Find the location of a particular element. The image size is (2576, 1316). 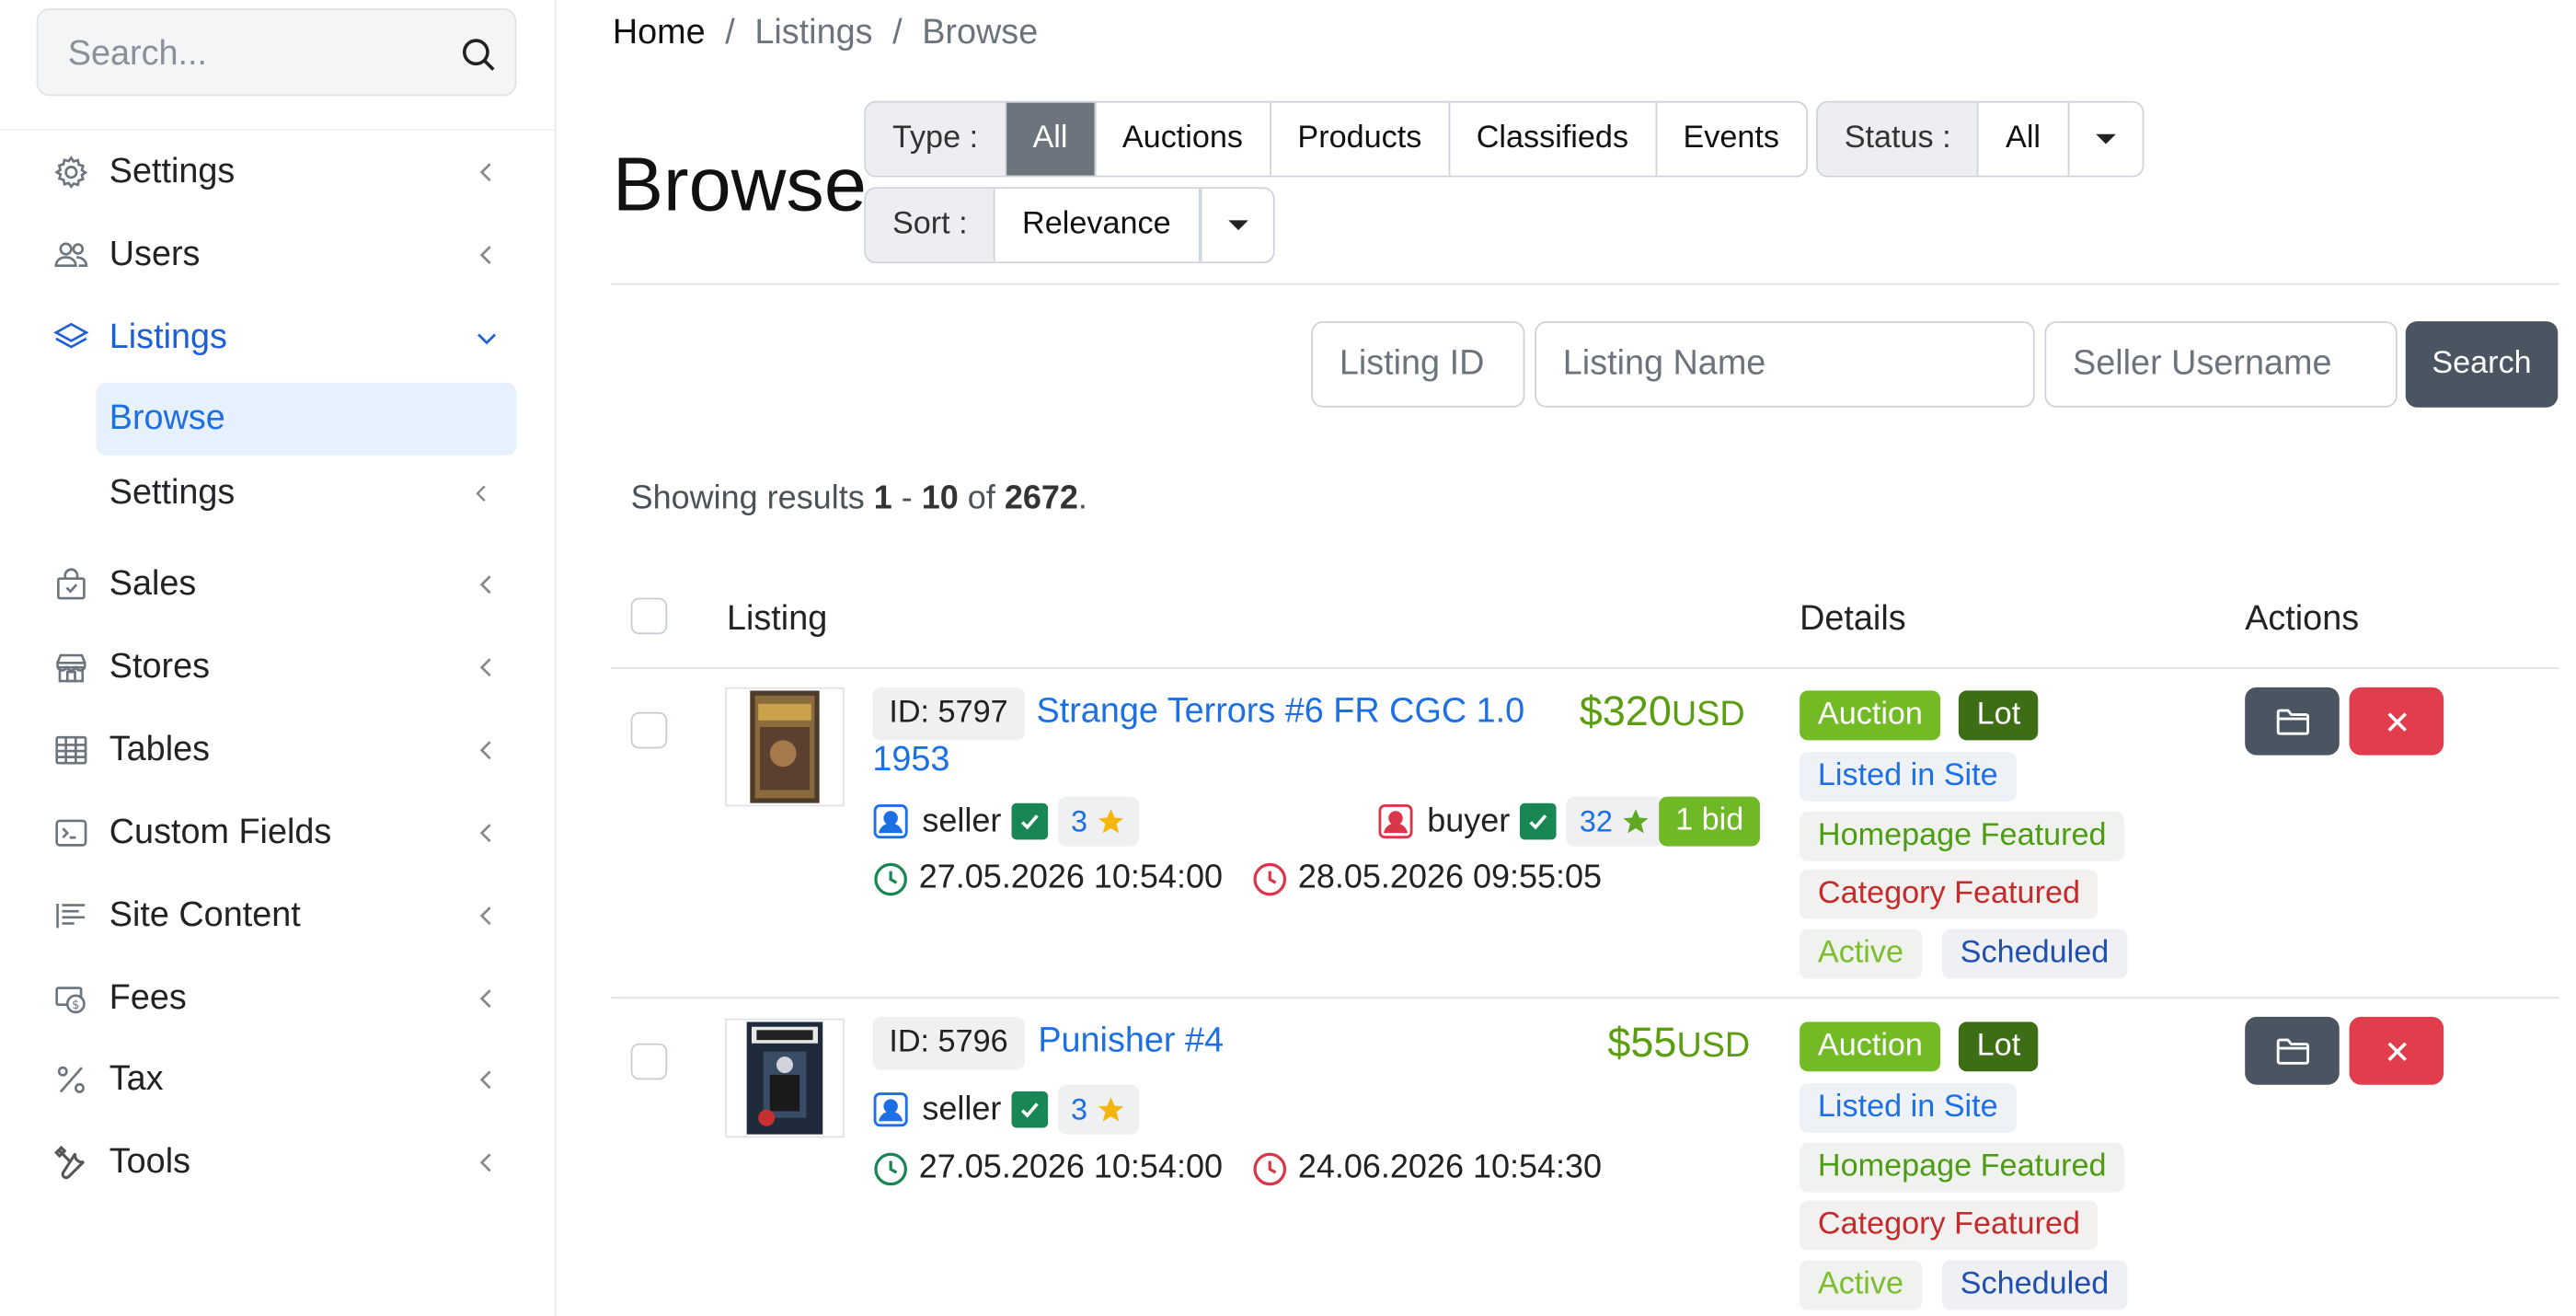

divider is located at coordinates (1585, 284).